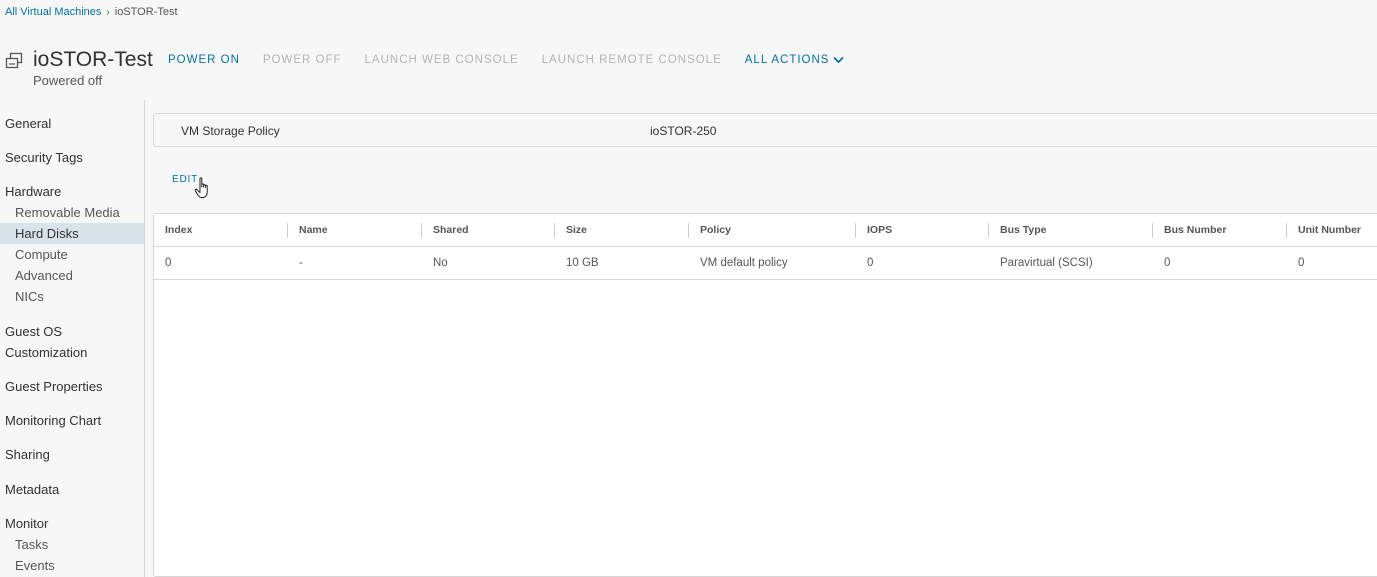  Describe the element at coordinates (72, 544) in the screenshot. I see `sidebar-item-tasks: Tasks` at that location.